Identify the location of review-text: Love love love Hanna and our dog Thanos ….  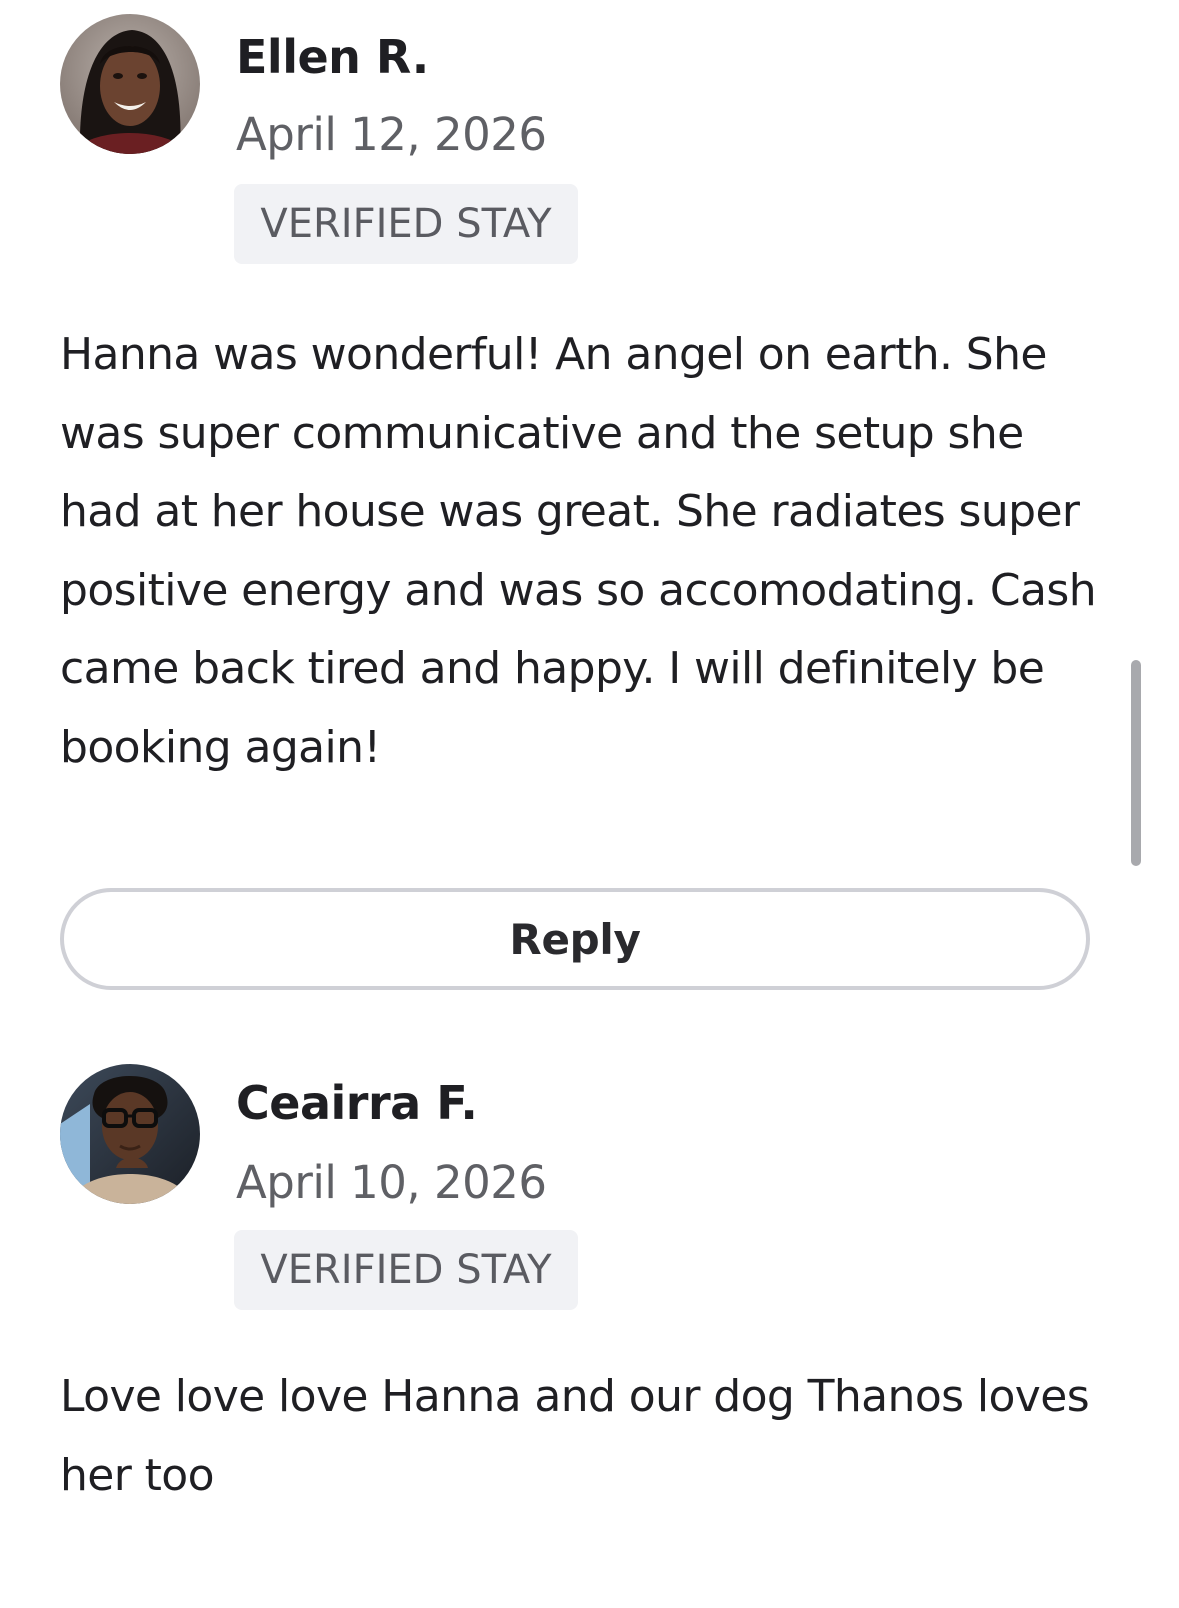
(575, 1436).